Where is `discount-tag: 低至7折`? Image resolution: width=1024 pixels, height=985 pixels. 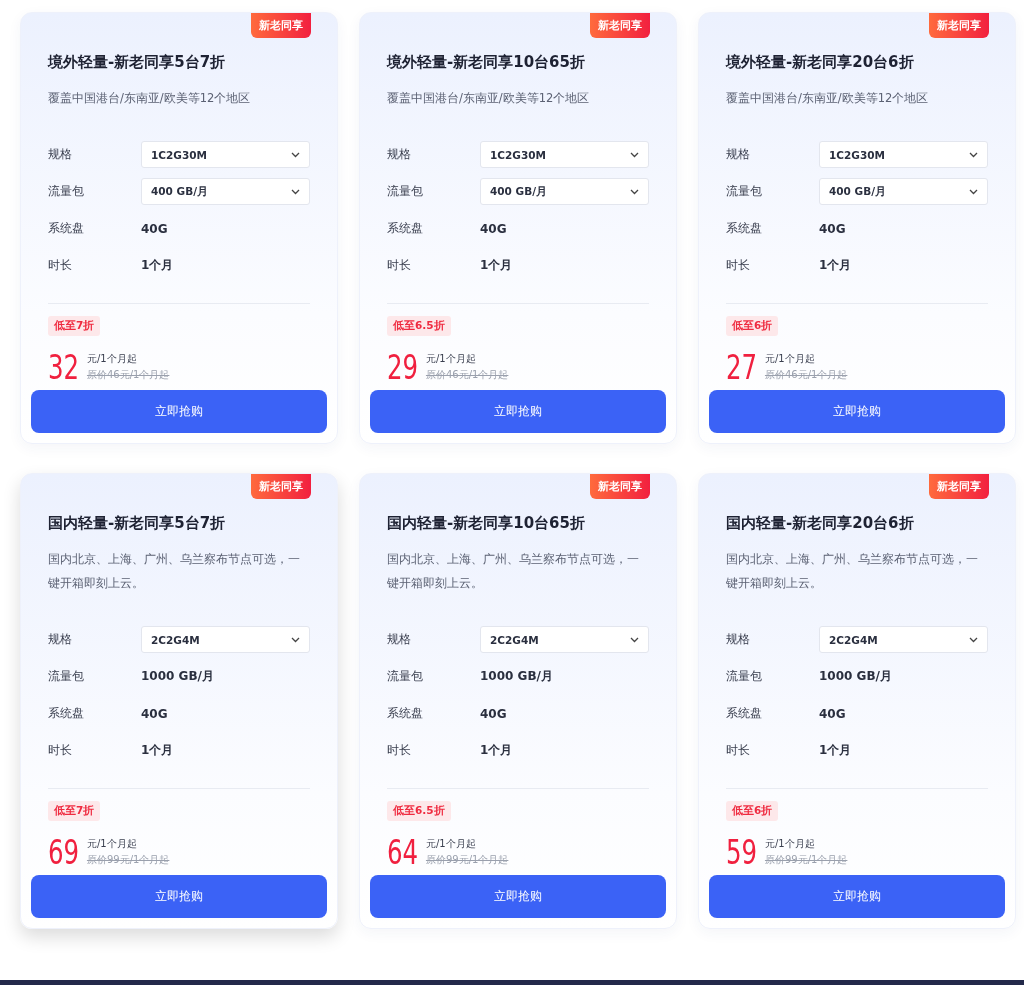
discount-tag: 低至7折 is located at coordinates (74, 326).